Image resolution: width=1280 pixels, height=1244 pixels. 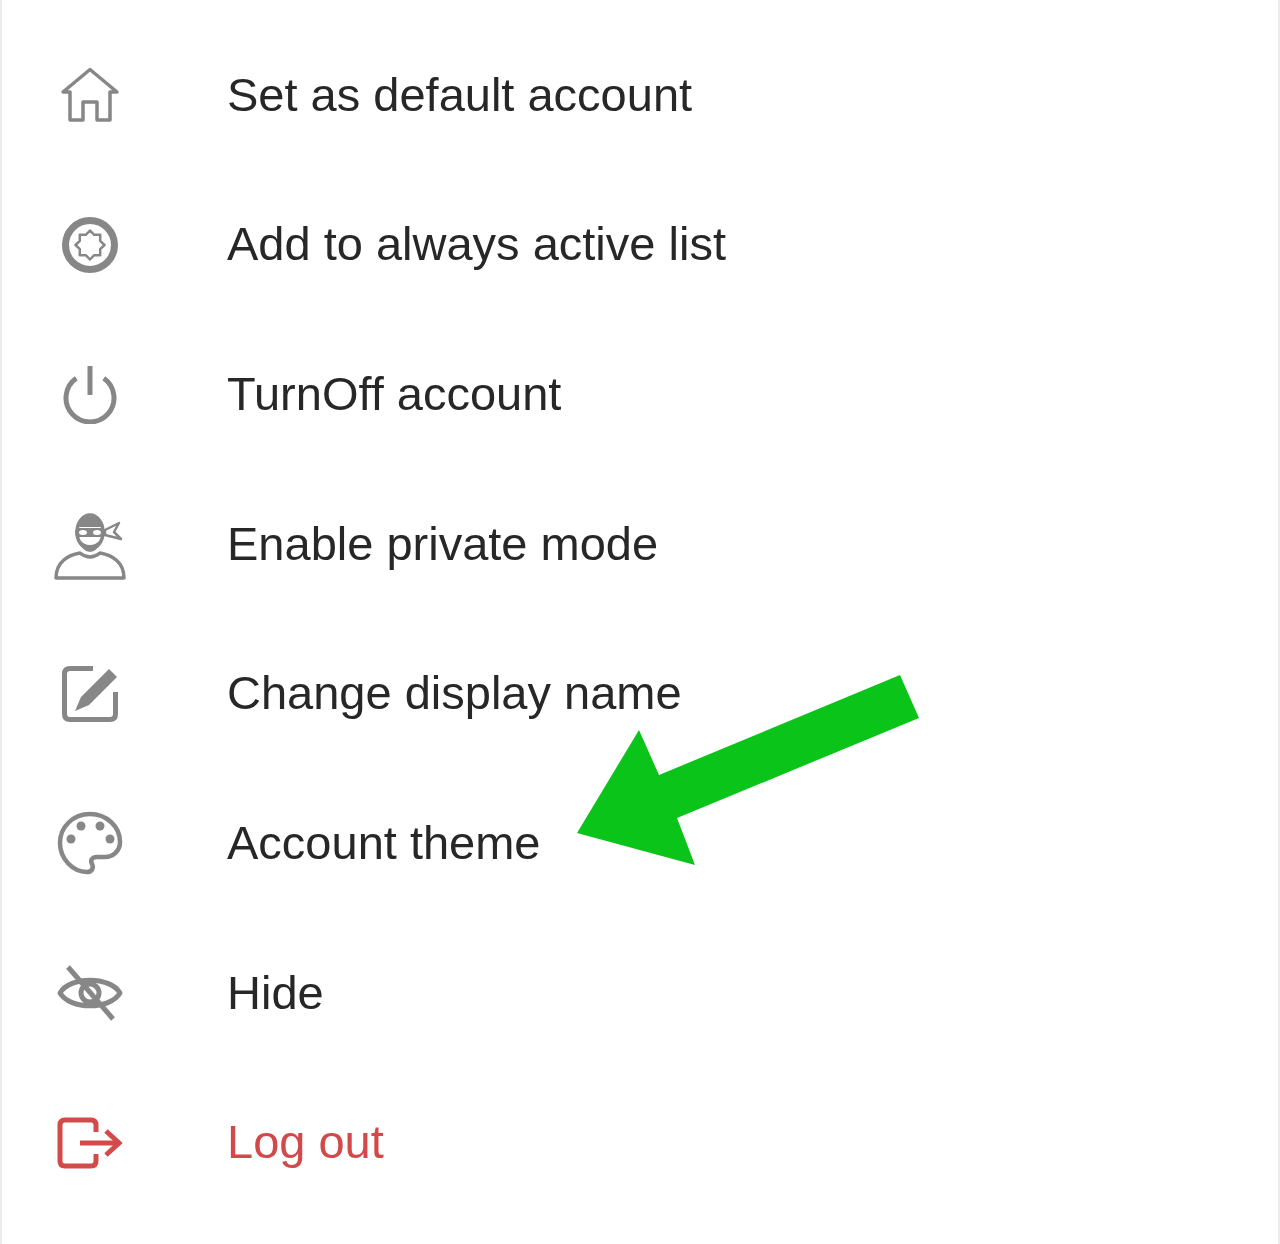 I want to click on menu-item: Set as default account, so click(x=640, y=95).